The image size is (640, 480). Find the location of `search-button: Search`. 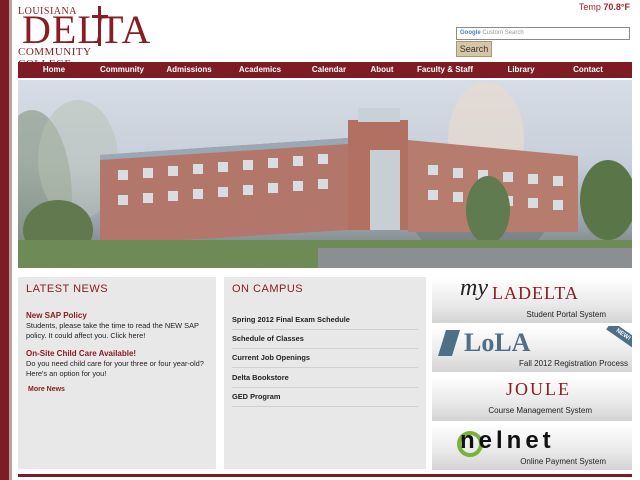

search-button: Search is located at coordinates (474, 49).